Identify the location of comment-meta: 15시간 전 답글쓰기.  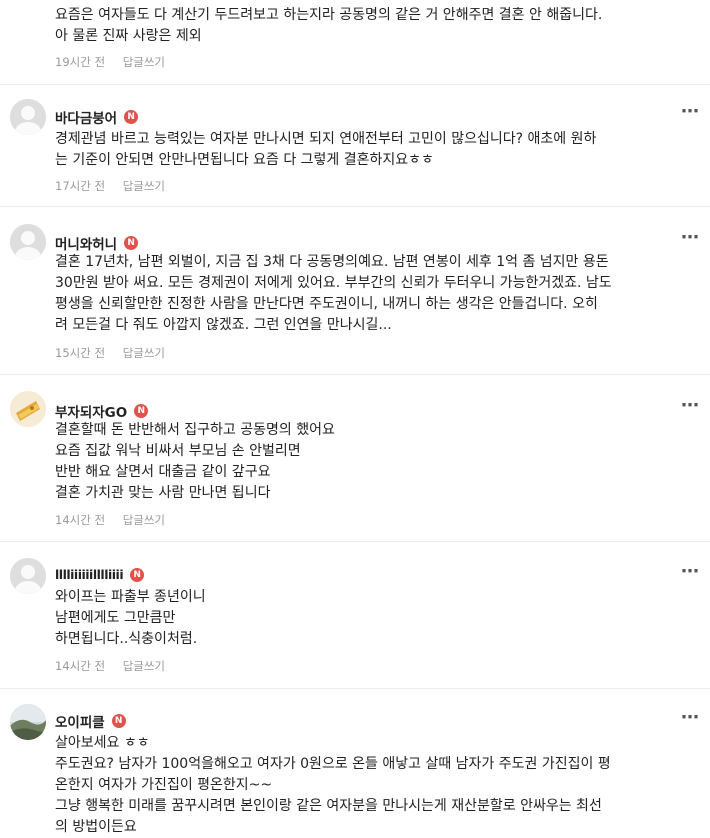
(110, 353).